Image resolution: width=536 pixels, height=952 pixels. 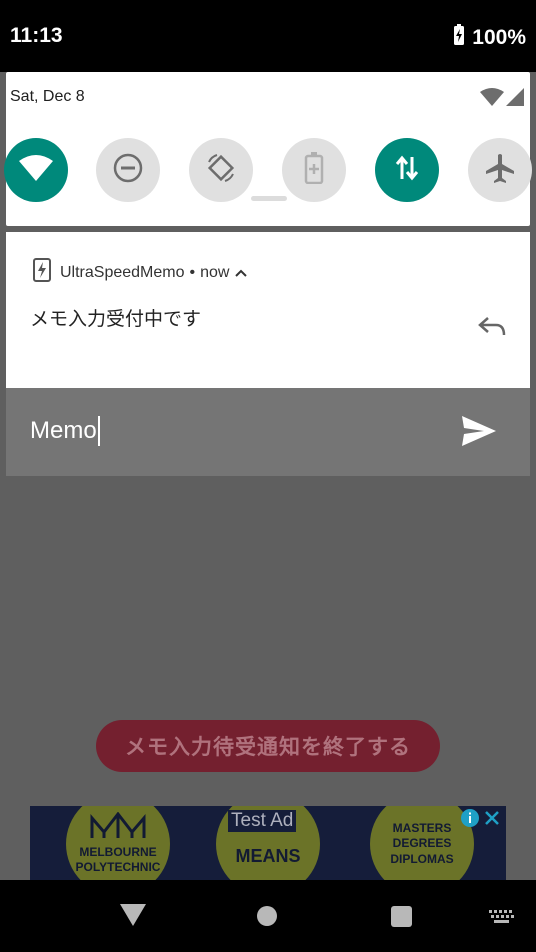 What do you see at coordinates (268, 36) in the screenshot?
I see `status-bar: 11:13 100%` at bounding box center [268, 36].